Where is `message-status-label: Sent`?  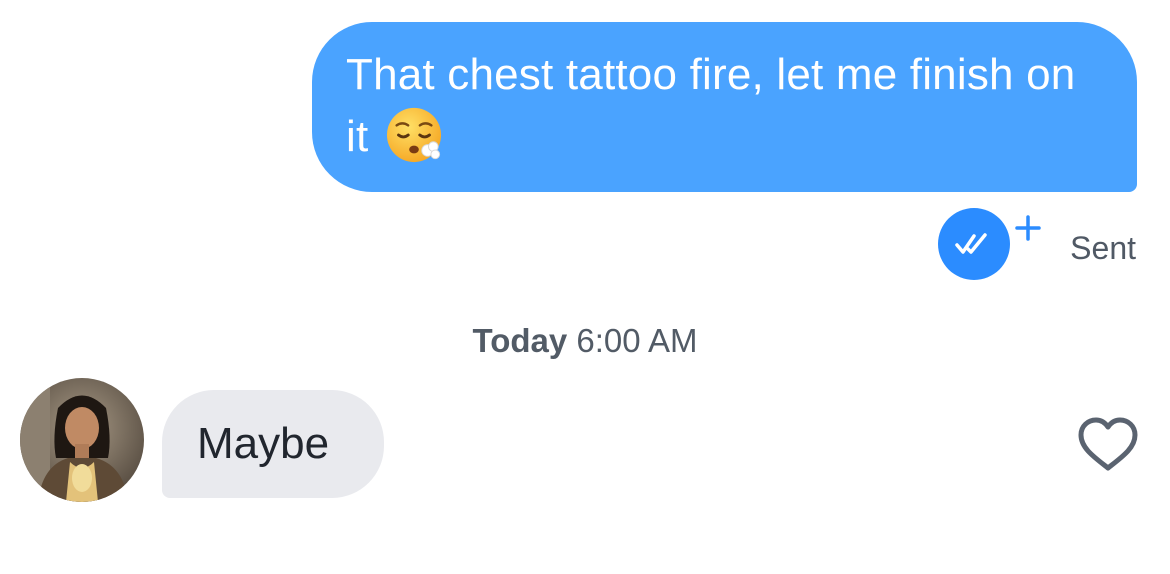
message-status-label: Sent is located at coordinates (1103, 248).